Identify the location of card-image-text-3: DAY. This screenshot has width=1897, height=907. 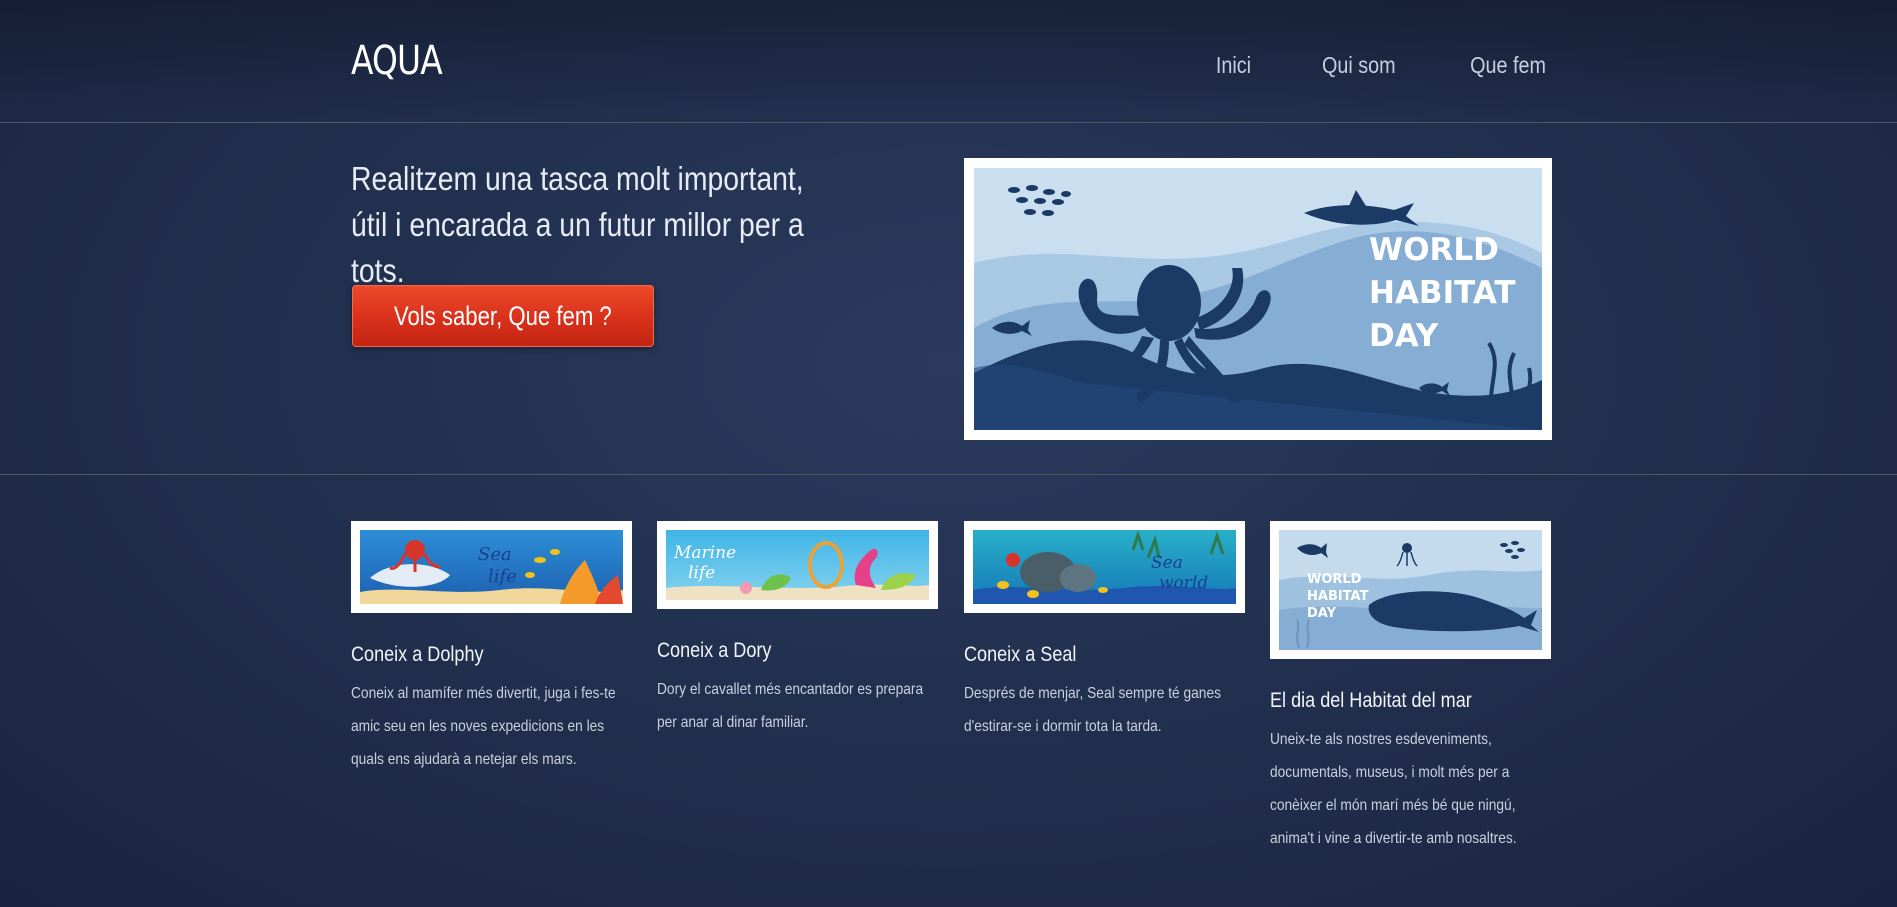
(1322, 613).